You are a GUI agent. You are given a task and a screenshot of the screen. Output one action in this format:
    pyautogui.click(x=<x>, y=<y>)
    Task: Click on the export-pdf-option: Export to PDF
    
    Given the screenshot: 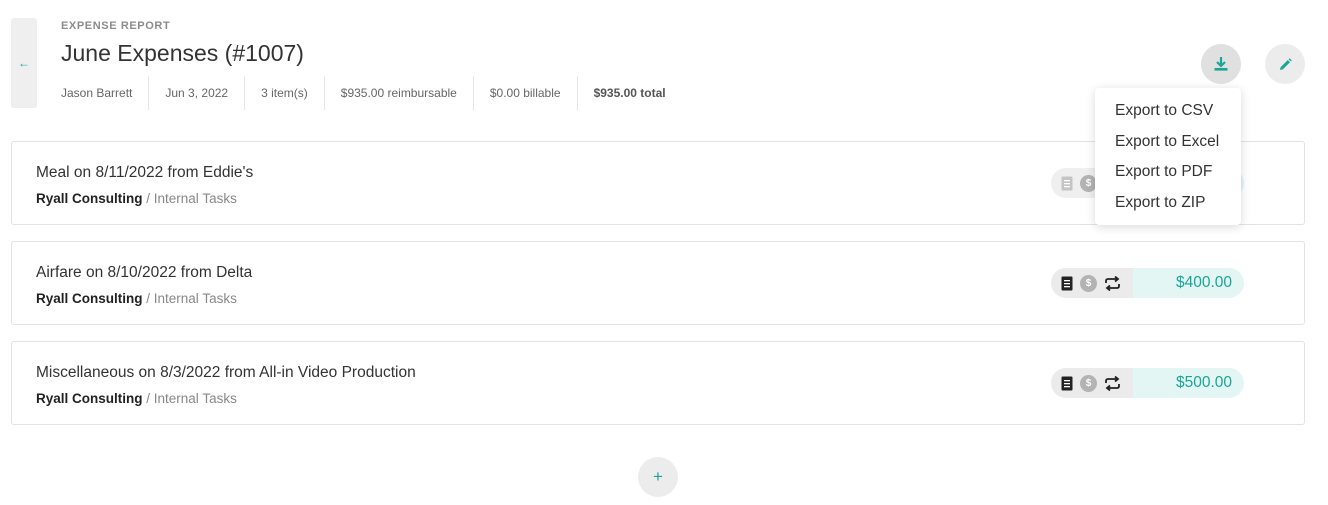 What is the action you would take?
    pyautogui.click(x=1168, y=174)
    